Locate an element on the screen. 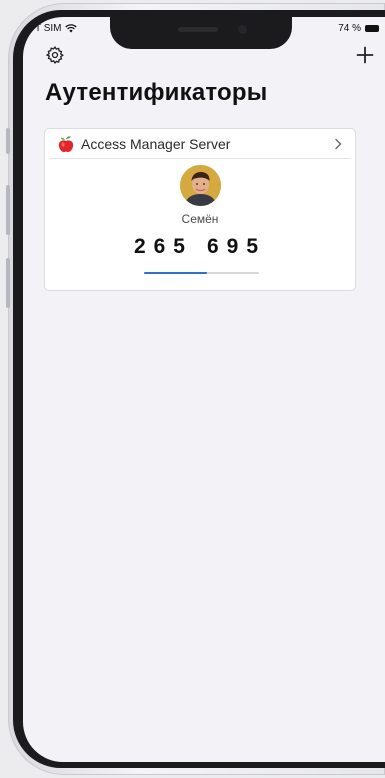 This screenshot has height=778, width=385. status-bar-left: T SIM is located at coordinates (56, 28).